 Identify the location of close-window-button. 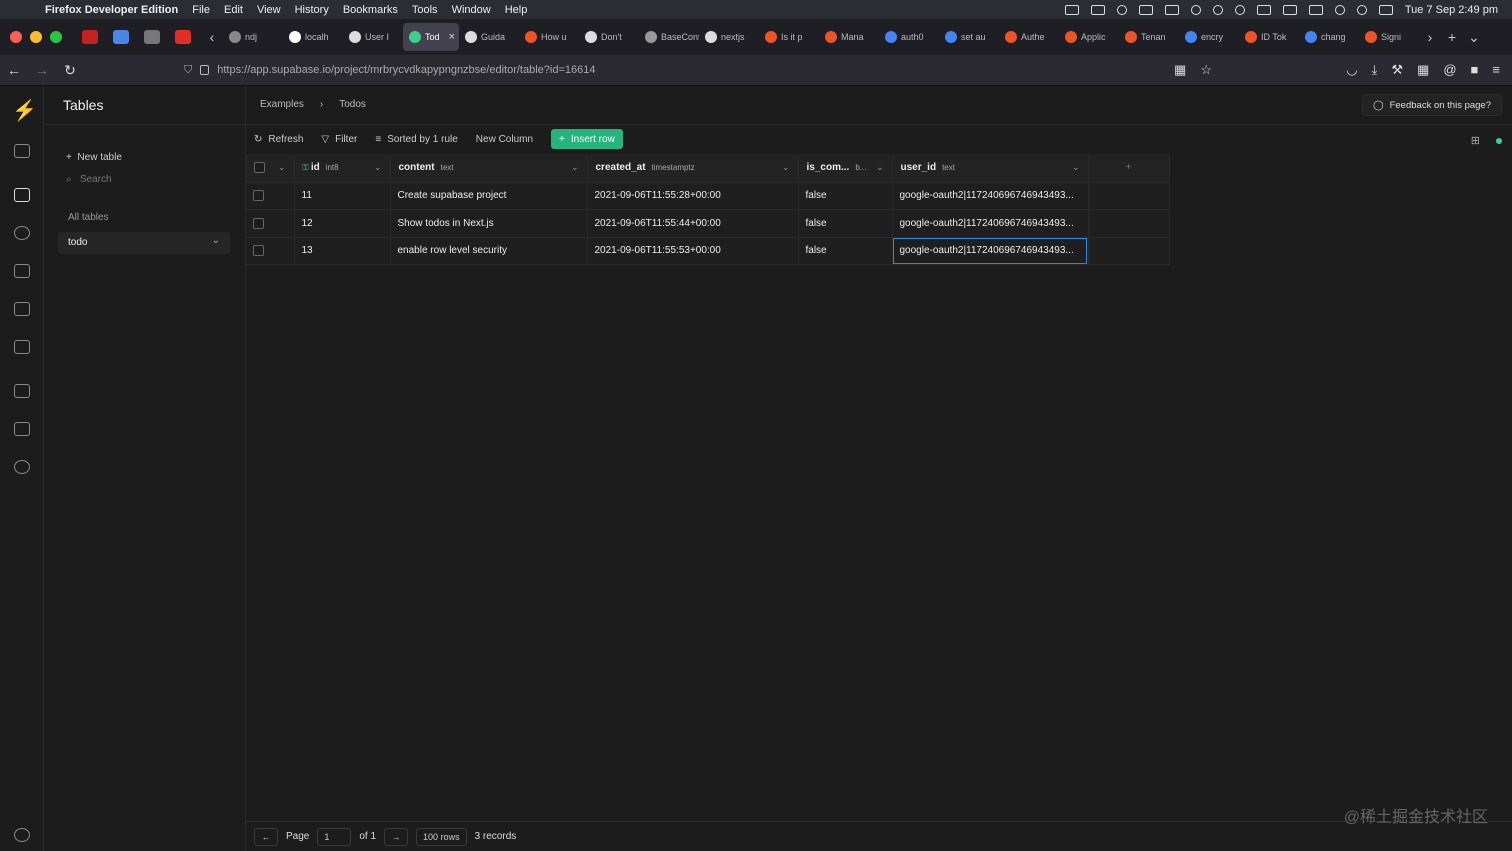
(16, 37).